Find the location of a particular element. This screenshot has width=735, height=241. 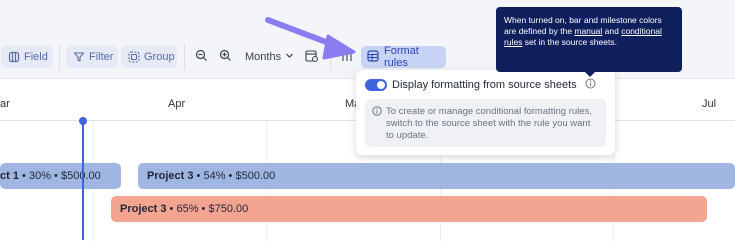

tooltip-pointer is located at coordinates (590, 74).